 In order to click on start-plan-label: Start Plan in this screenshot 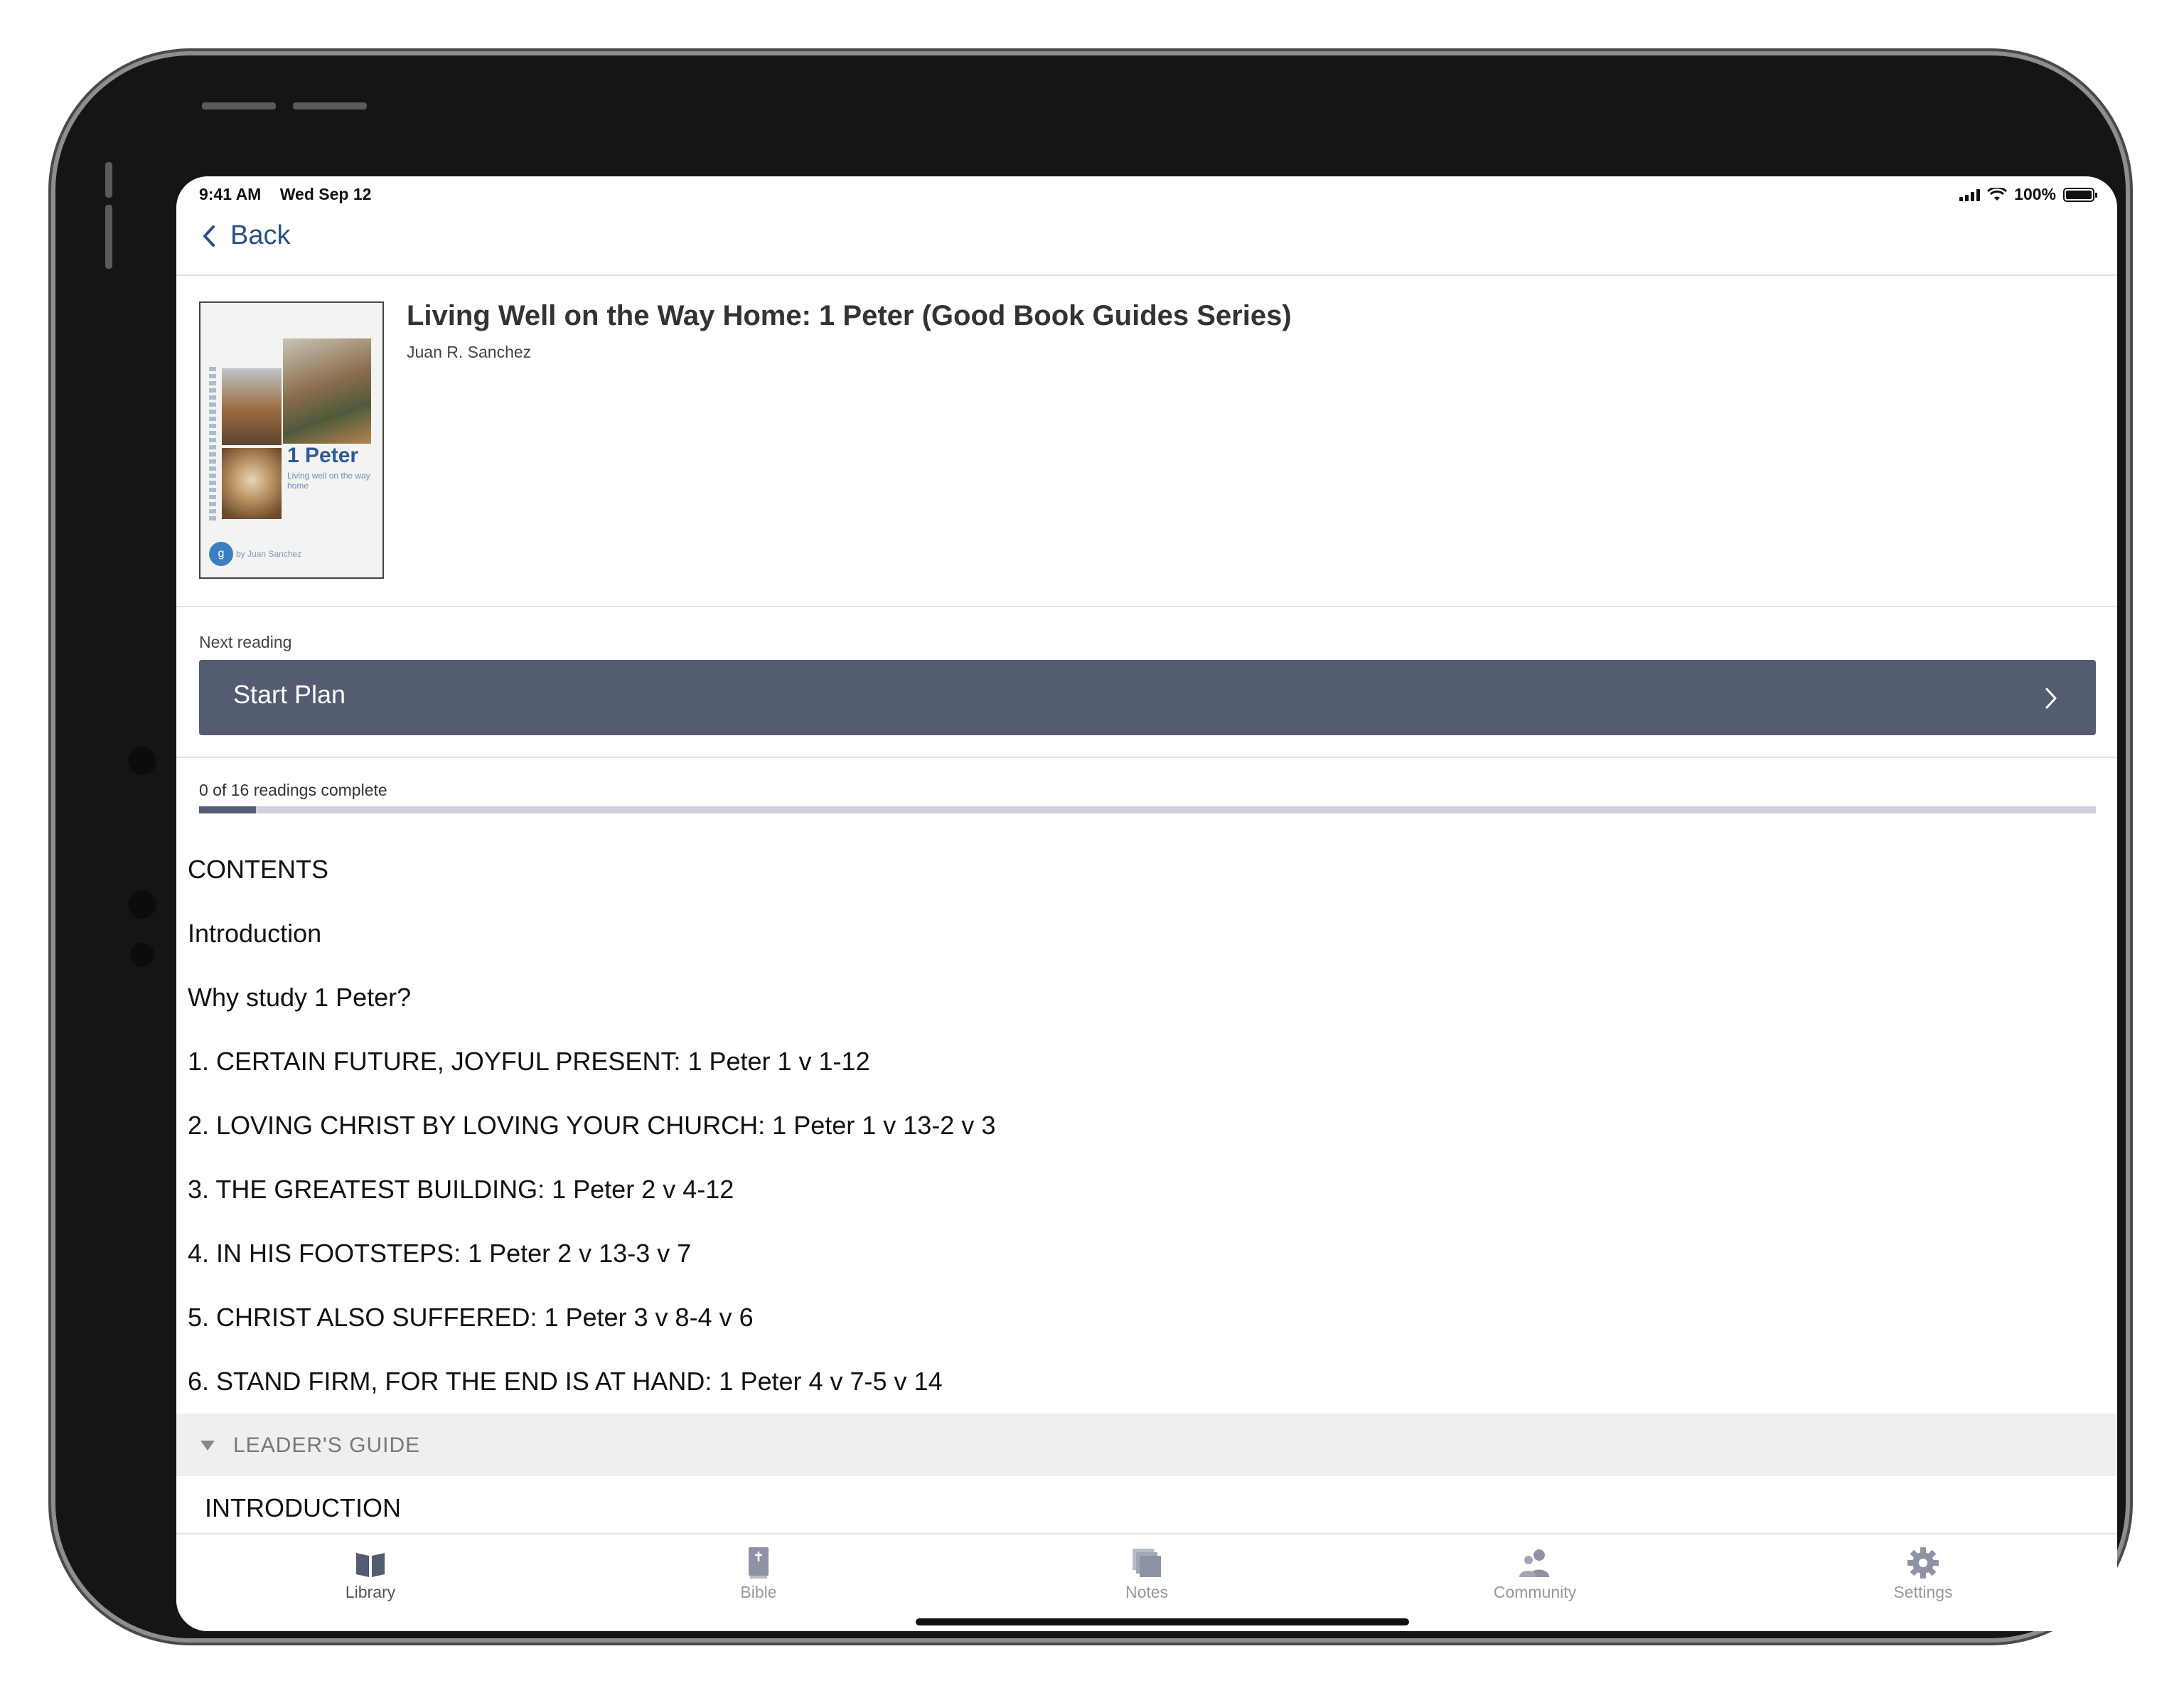, I will do `click(289, 694)`.